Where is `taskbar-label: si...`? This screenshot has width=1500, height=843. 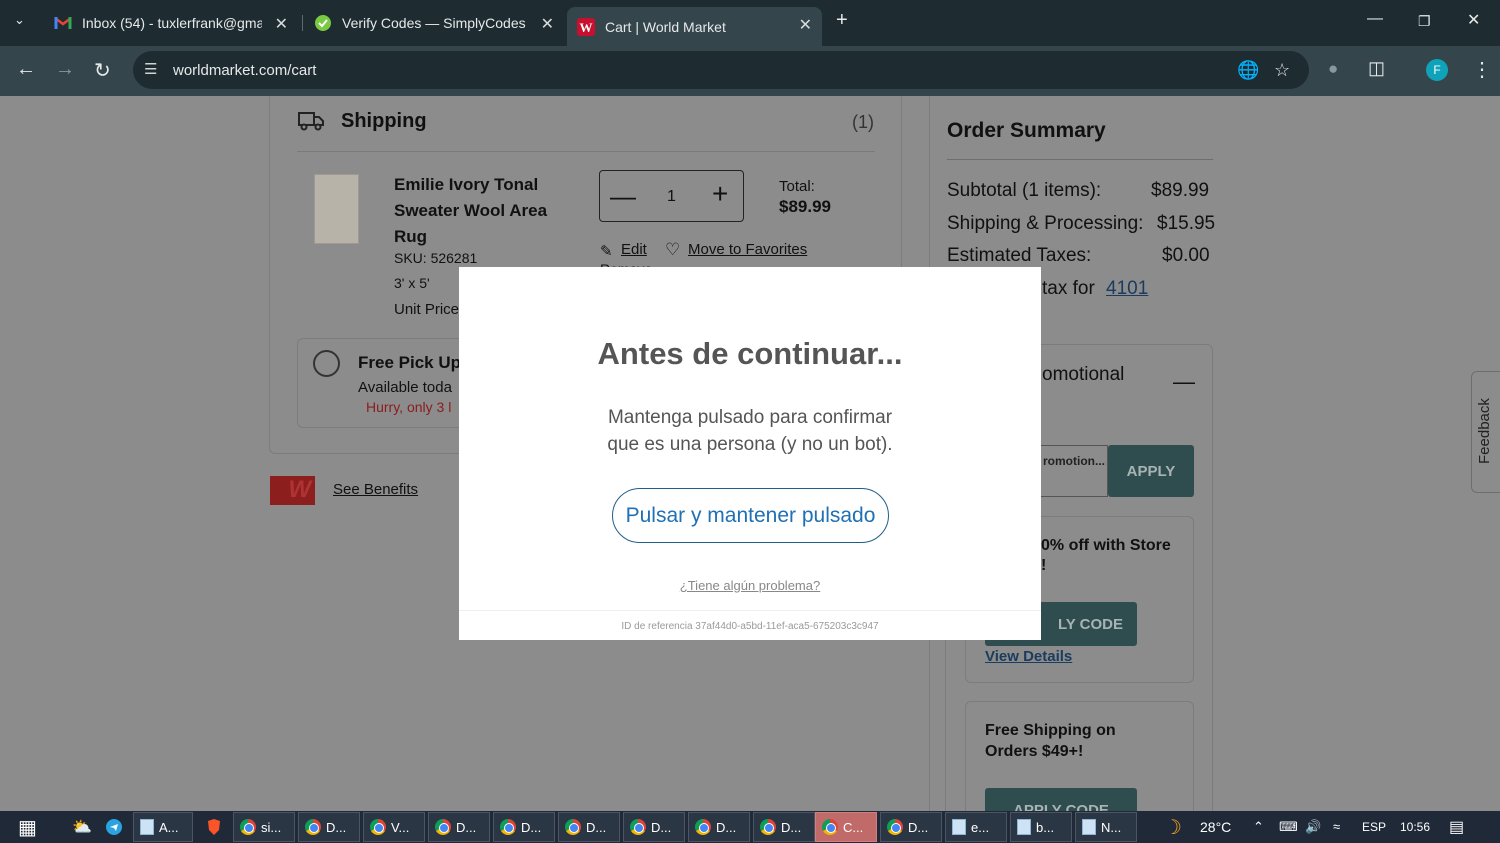 taskbar-label: si... is located at coordinates (271, 827).